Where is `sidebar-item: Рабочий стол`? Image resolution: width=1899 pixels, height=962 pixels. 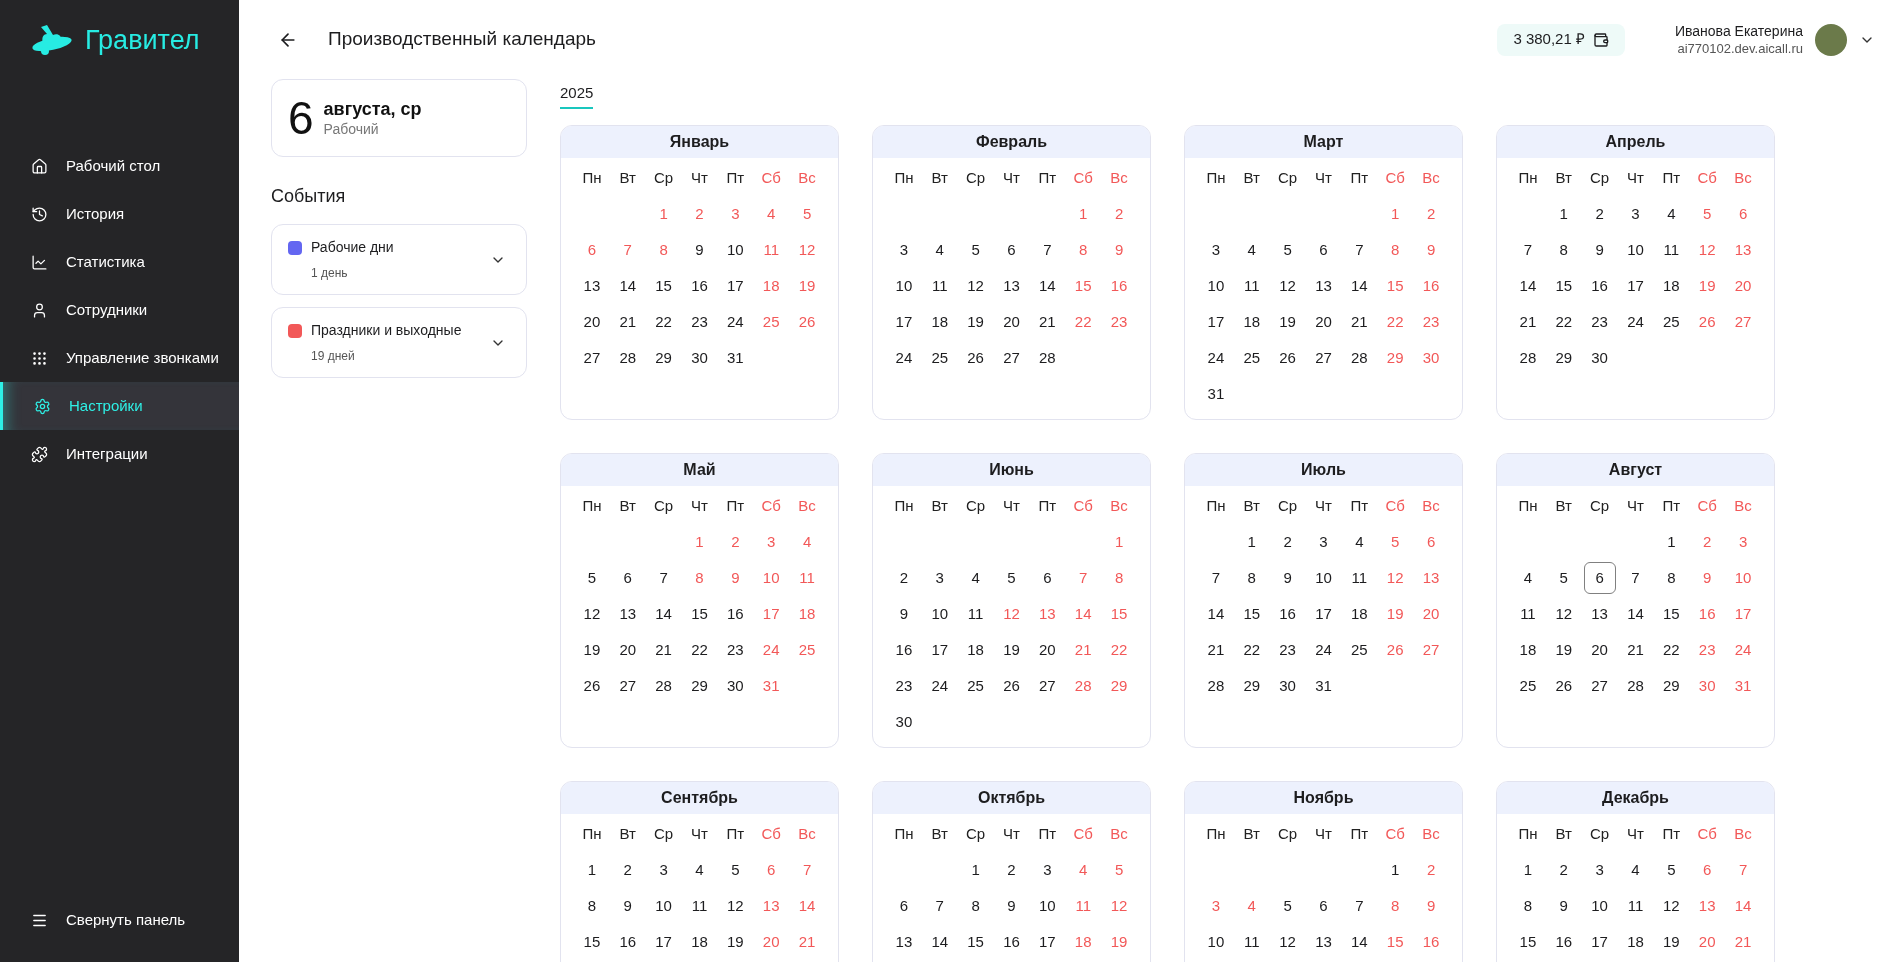 sidebar-item: Рабочий стол is located at coordinates (119, 166).